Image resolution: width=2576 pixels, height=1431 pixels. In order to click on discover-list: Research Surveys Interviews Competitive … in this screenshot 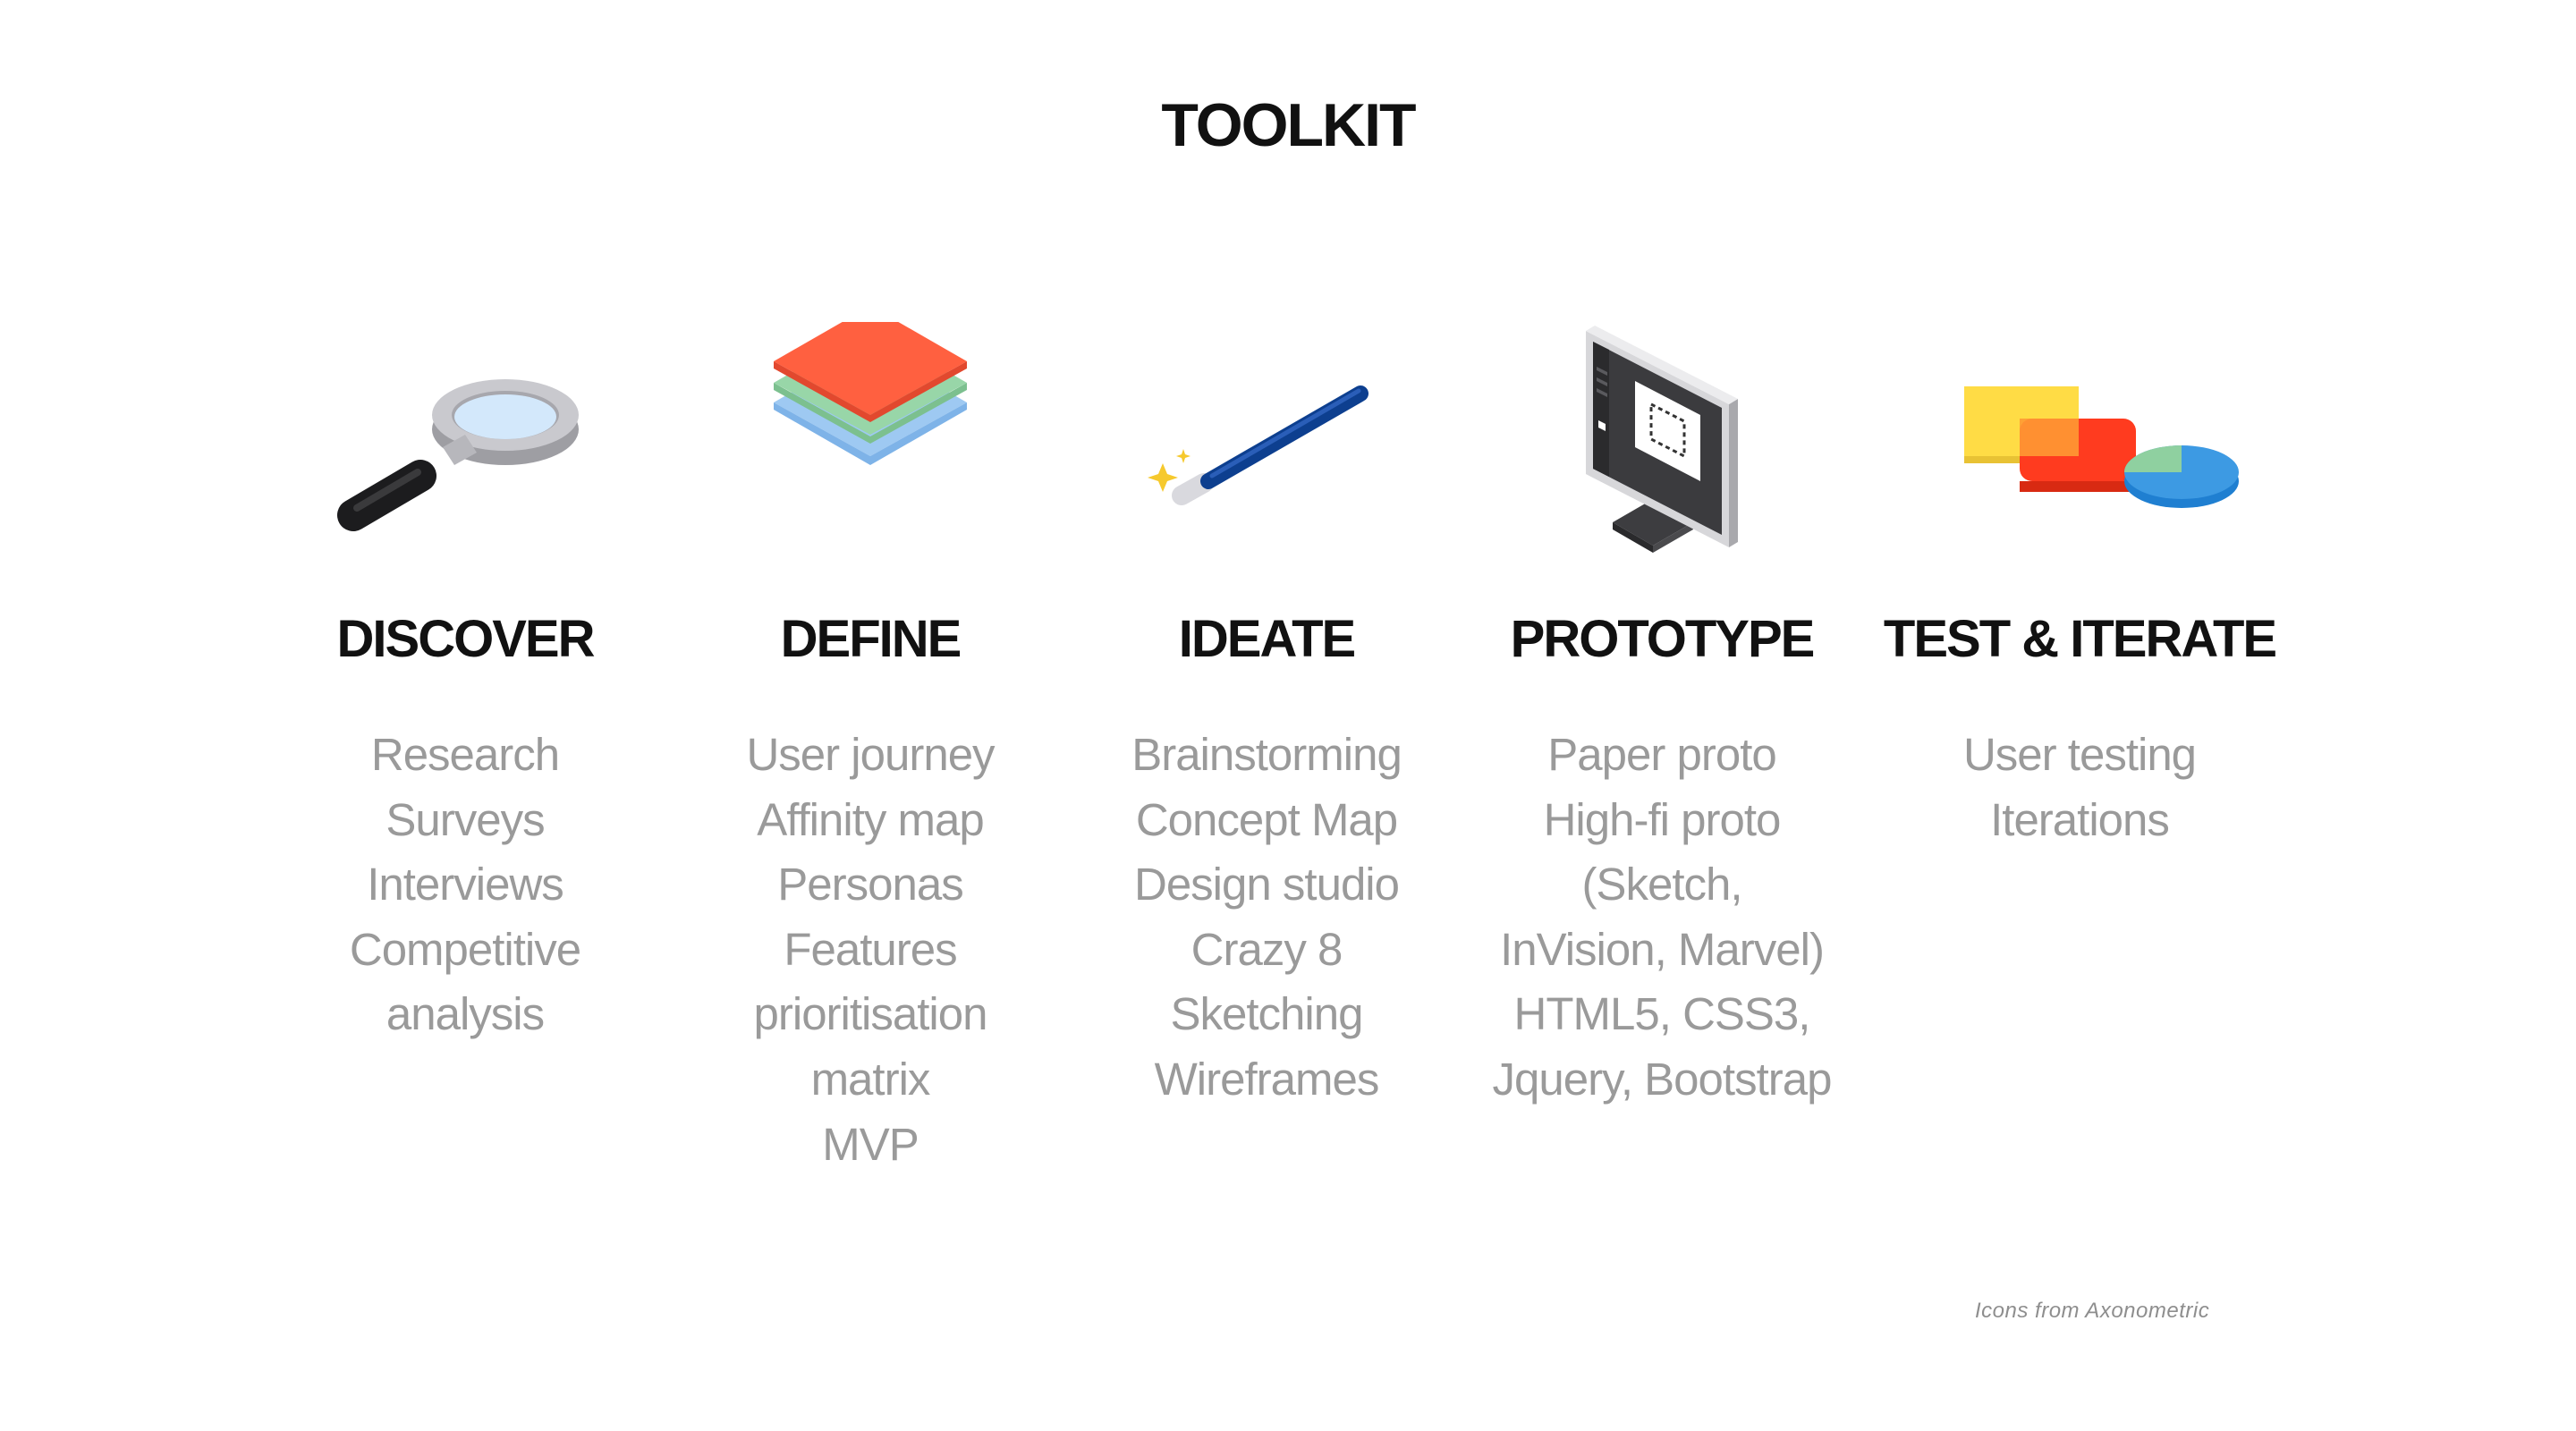, I will do `click(465, 885)`.